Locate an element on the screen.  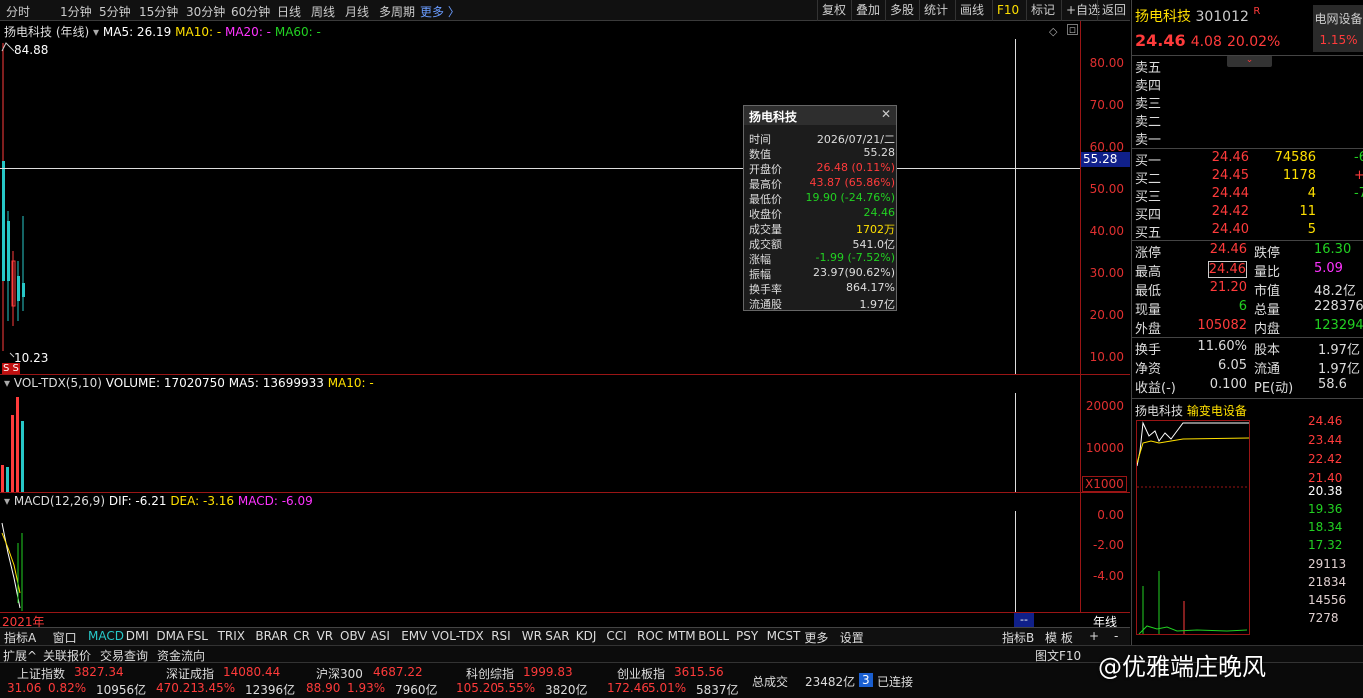
period-tab-multi: 多周期 is located at coordinates (397, 11).